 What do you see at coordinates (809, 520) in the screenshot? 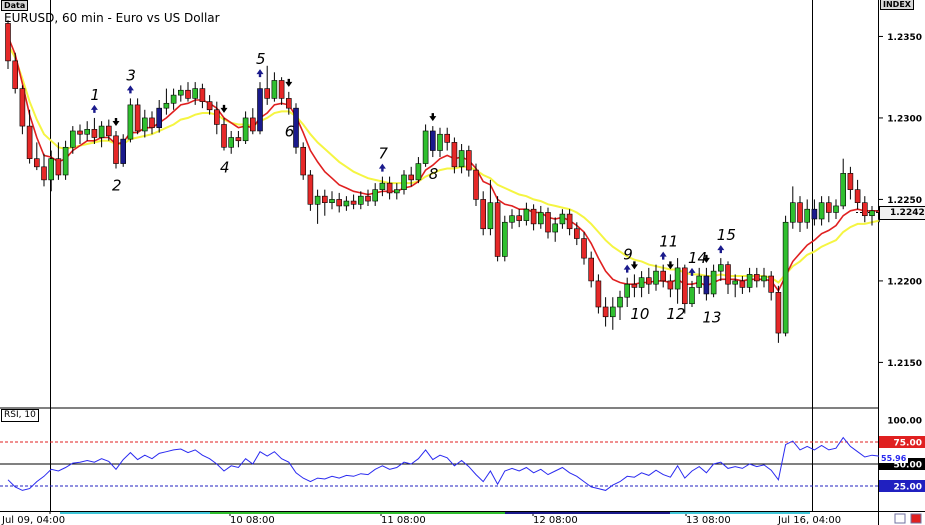
I see `time-tick-label: Jul 16, 04:00` at bounding box center [809, 520].